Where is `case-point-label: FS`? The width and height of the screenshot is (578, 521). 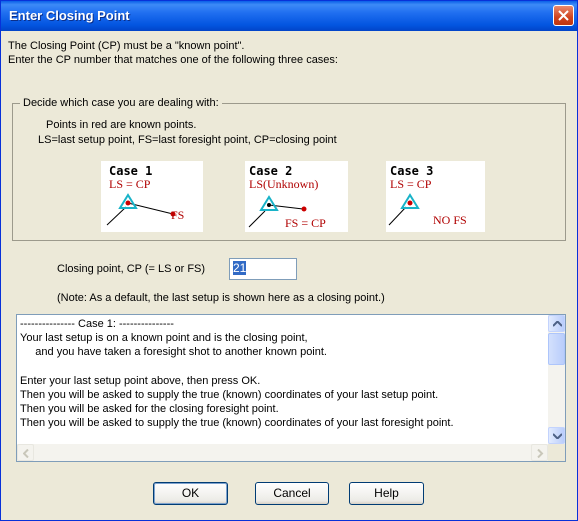 case-point-label: FS is located at coordinates (178, 215).